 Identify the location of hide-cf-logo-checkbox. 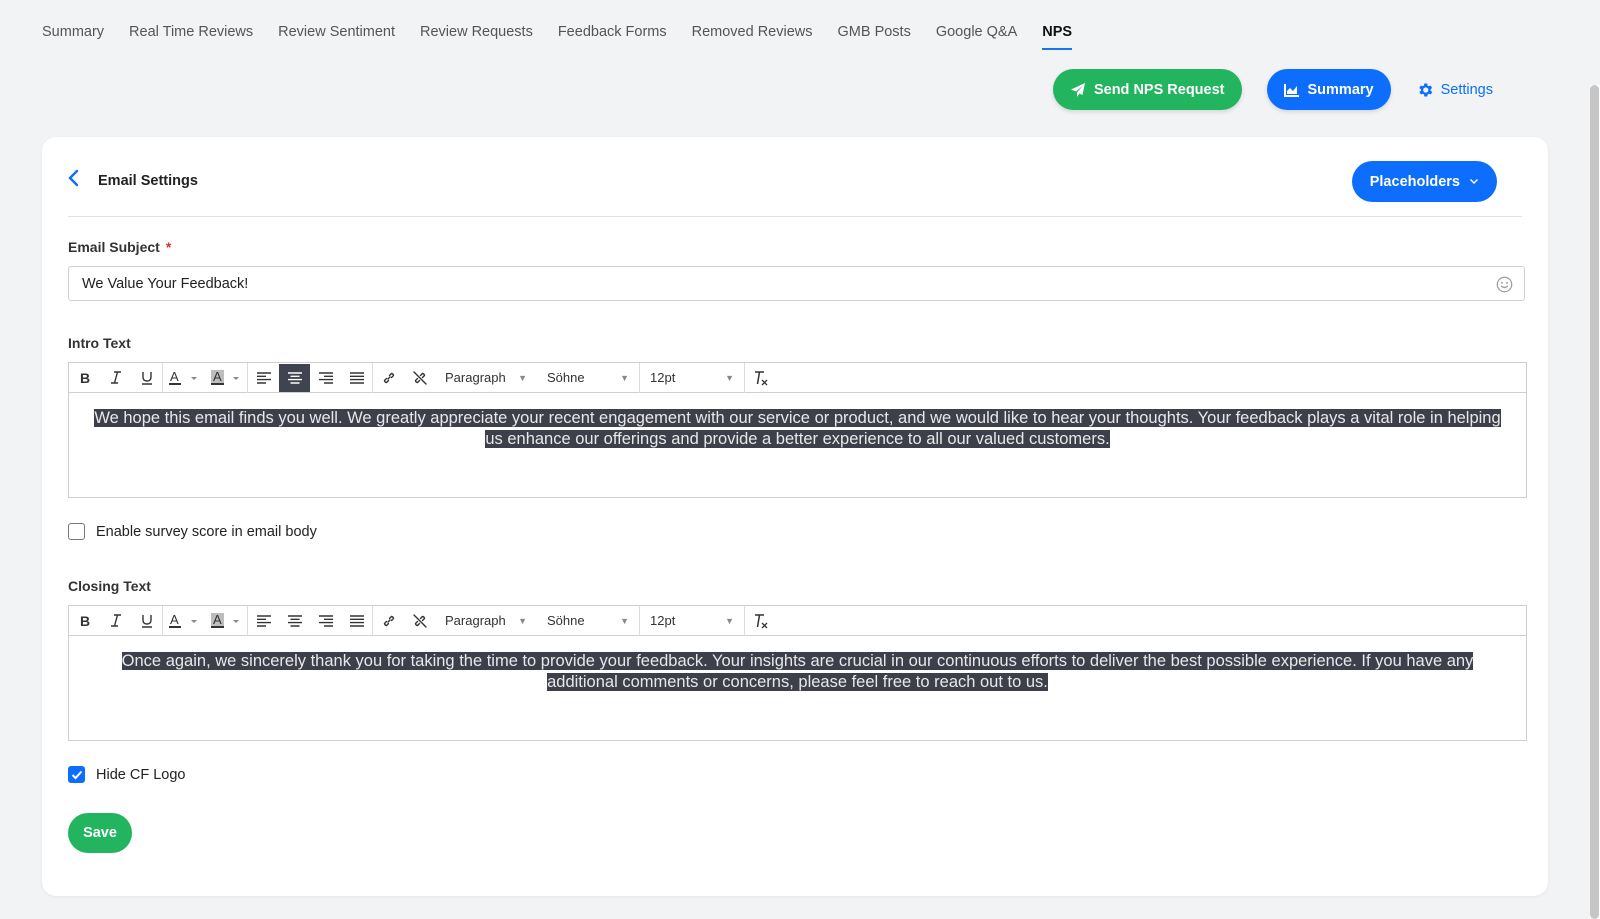
(76, 774).